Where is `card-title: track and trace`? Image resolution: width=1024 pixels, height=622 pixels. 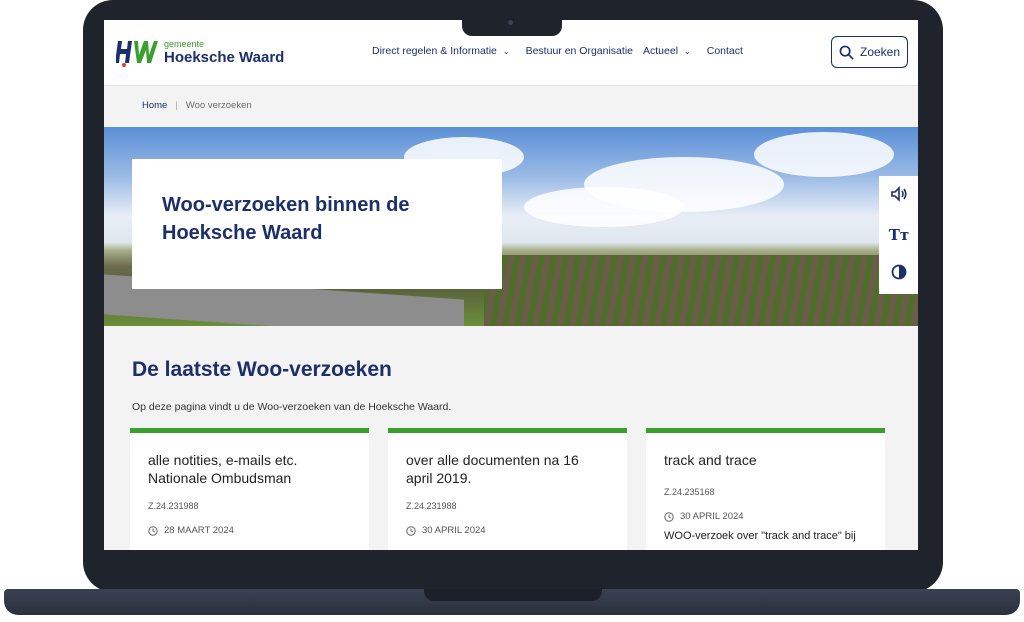
card-title: track and trace is located at coordinates (765, 462).